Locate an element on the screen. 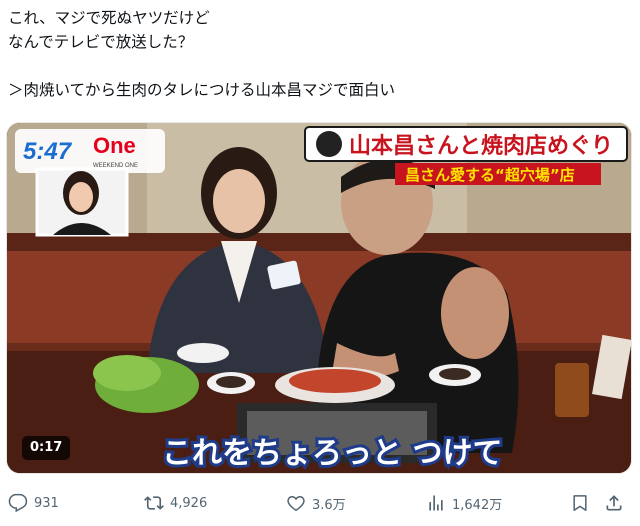  views-button: 1,642万 is located at coordinates (464, 503).